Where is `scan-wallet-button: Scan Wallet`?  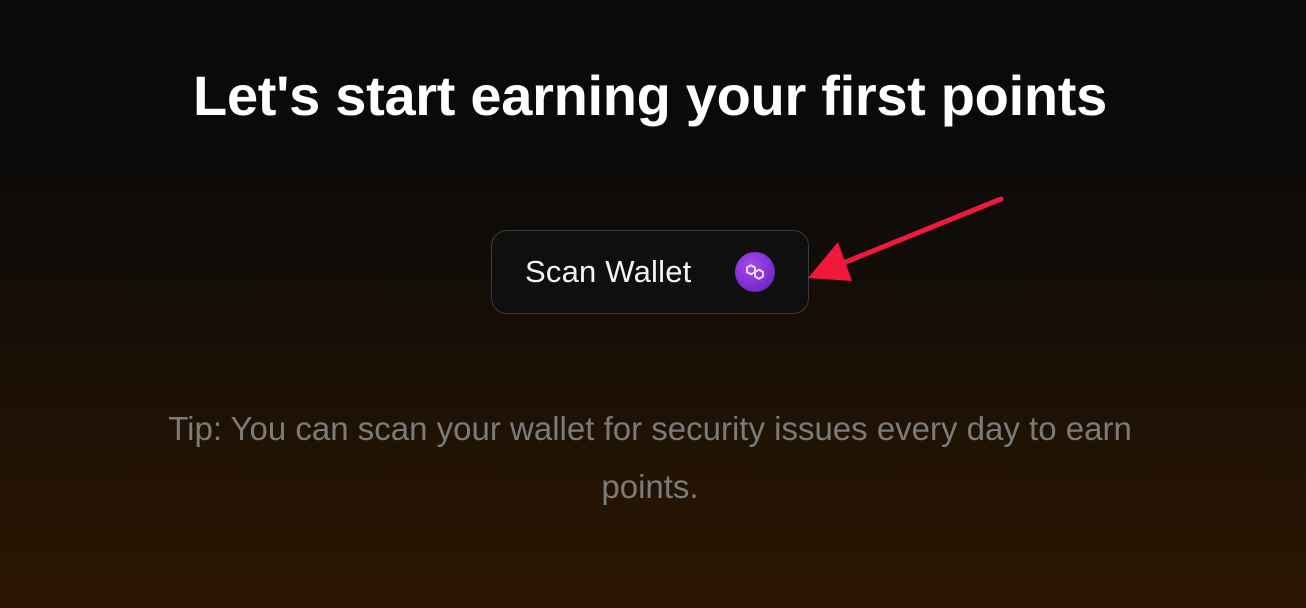 scan-wallet-button: Scan Wallet is located at coordinates (650, 272).